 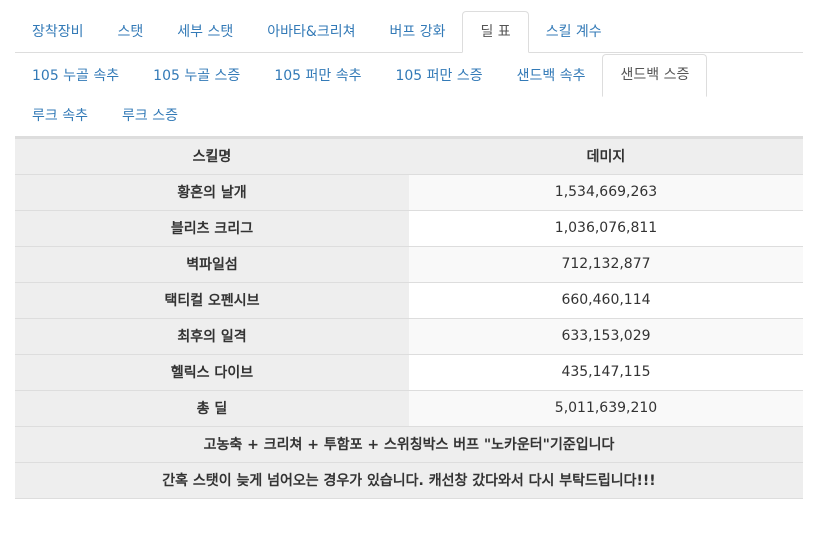 I want to click on damage-value: 1,036,076,811, so click(x=606, y=227).